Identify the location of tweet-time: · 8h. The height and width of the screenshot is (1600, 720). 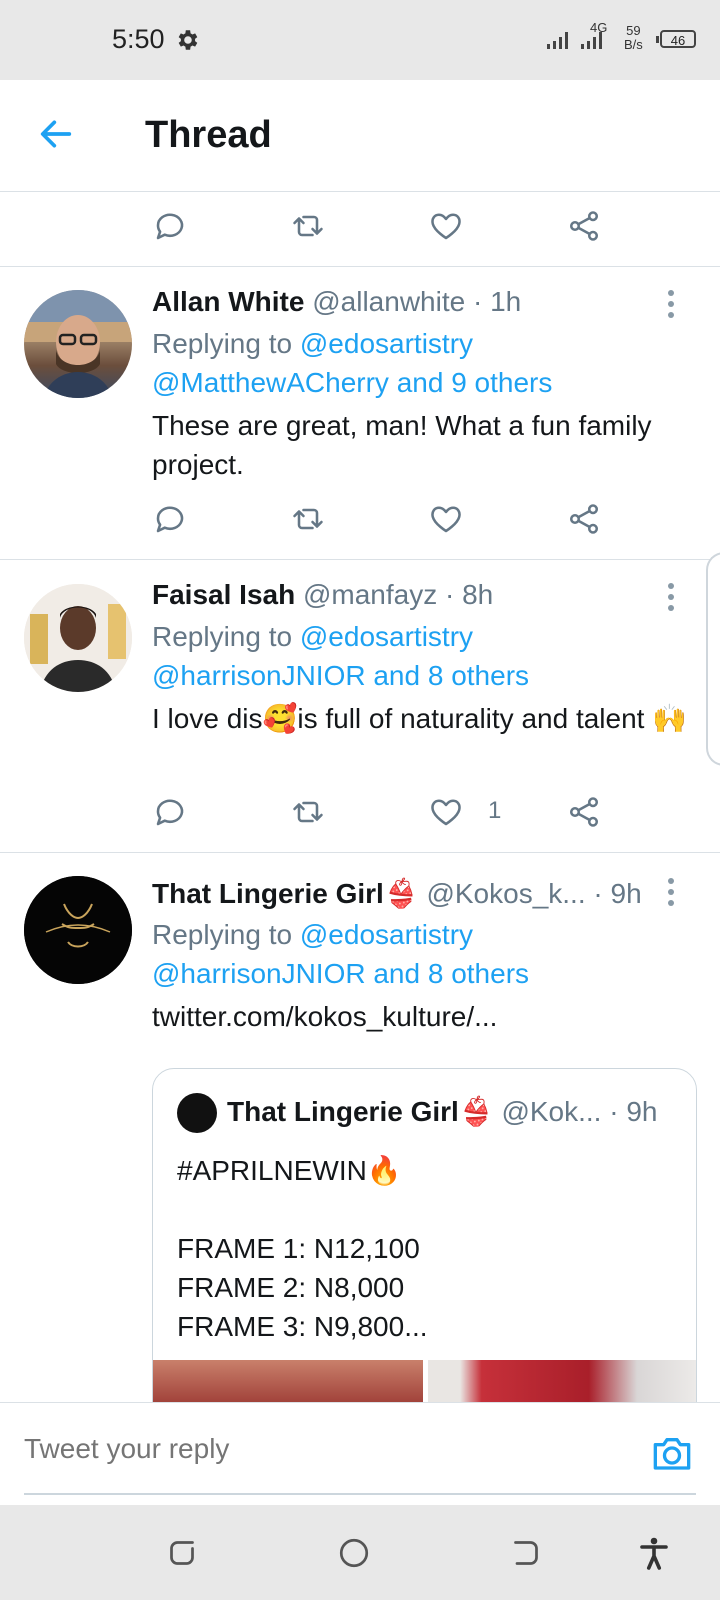
(469, 594).